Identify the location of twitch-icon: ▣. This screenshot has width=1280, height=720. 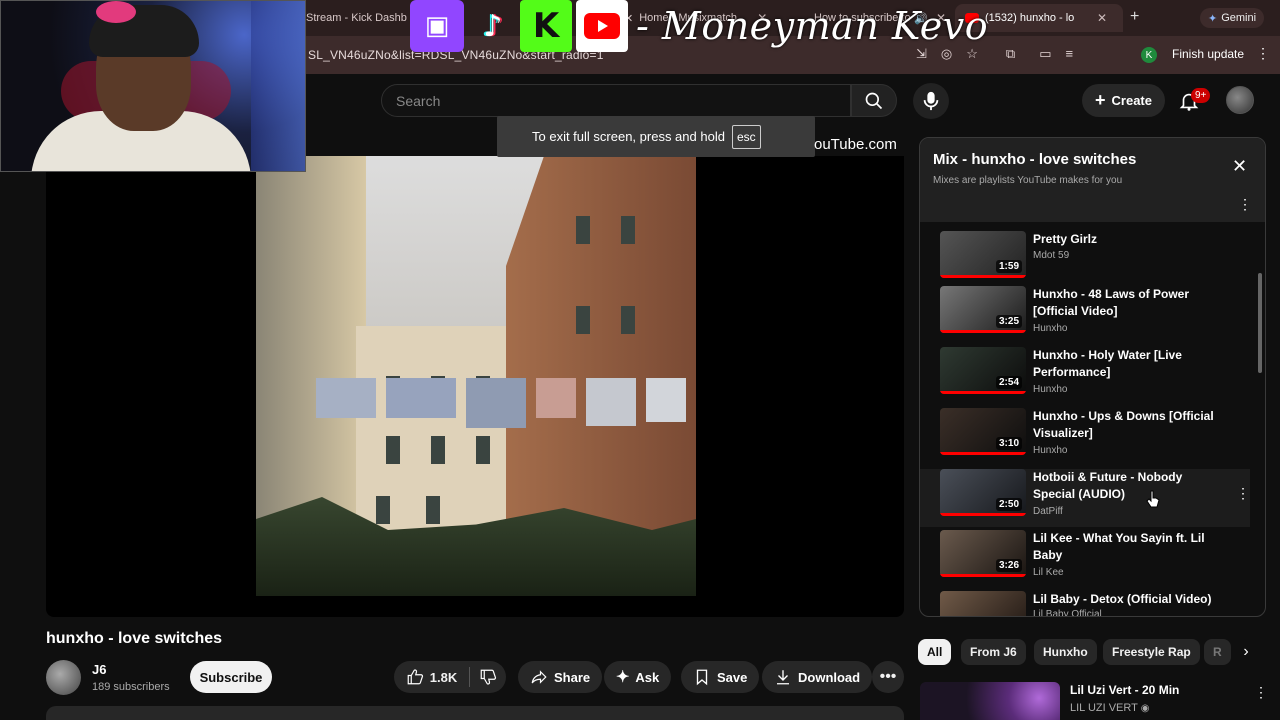
(437, 26).